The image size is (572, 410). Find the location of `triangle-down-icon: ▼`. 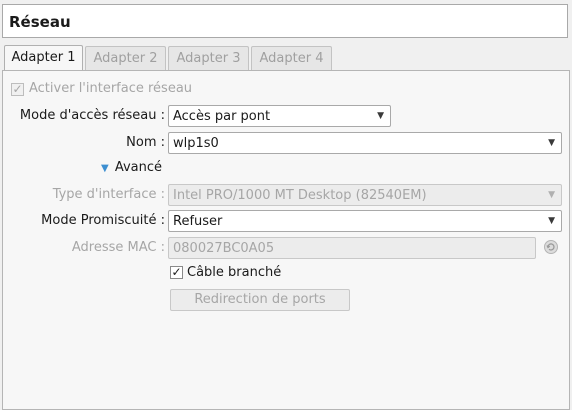

triangle-down-icon: ▼ is located at coordinates (105, 168).